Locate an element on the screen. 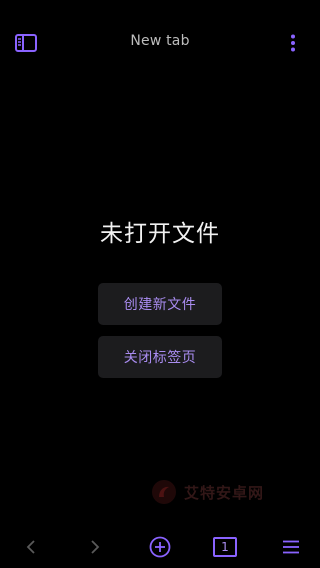  more-vertical-icon is located at coordinates (293, 43).